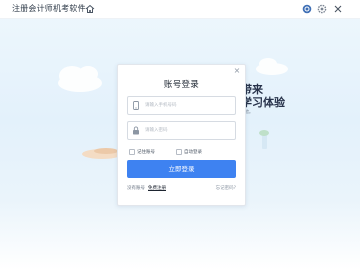 The height and width of the screenshot is (270, 360). I want to click on settings-icon, so click(322, 9).